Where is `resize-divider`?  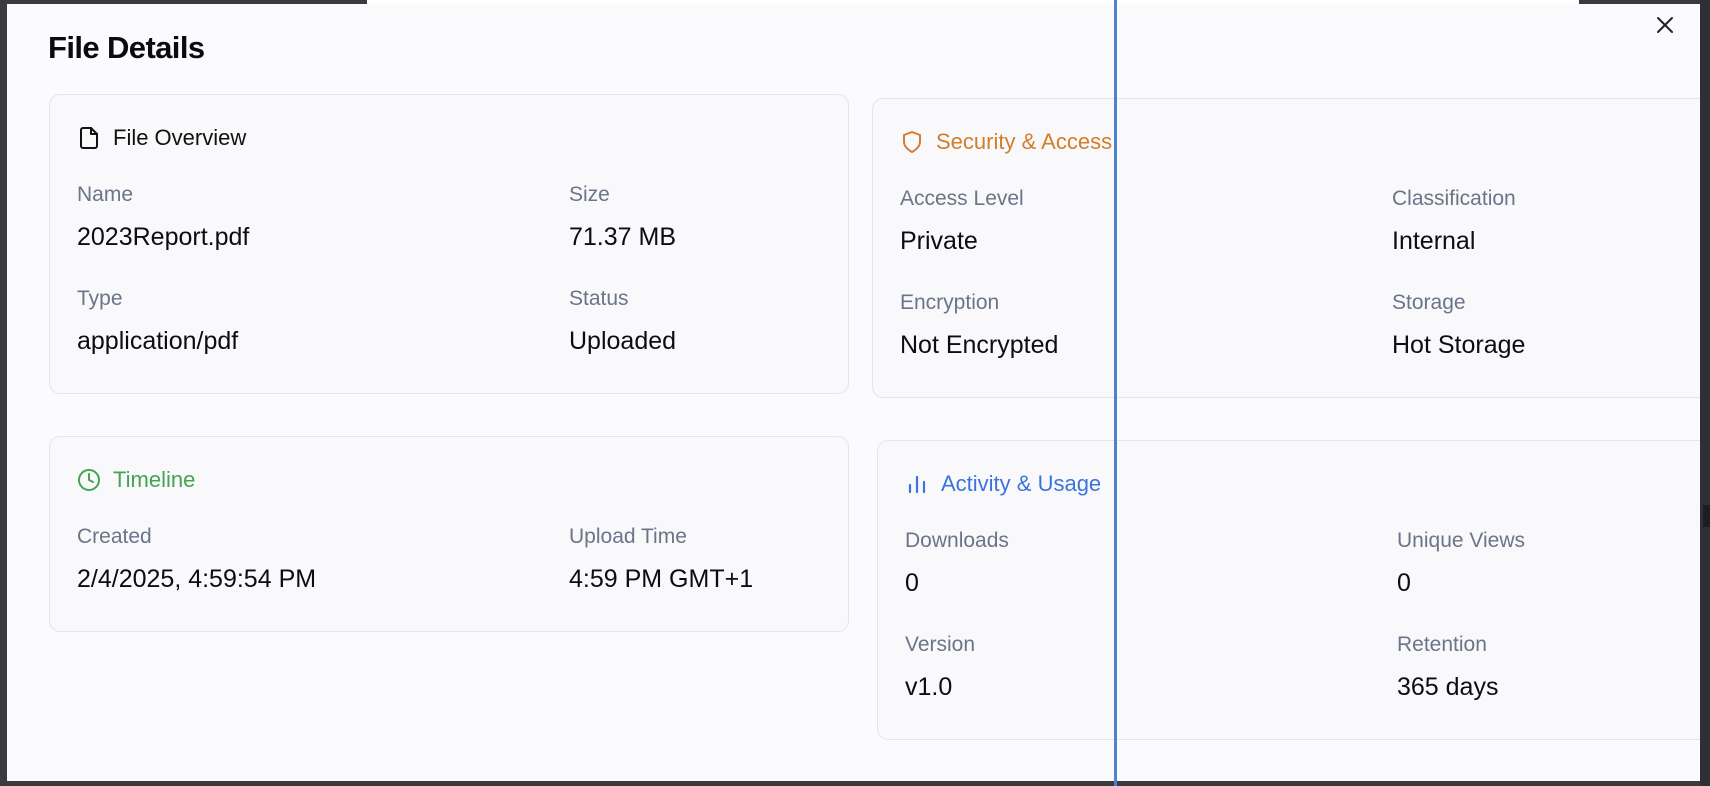 resize-divider is located at coordinates (1115, 393).